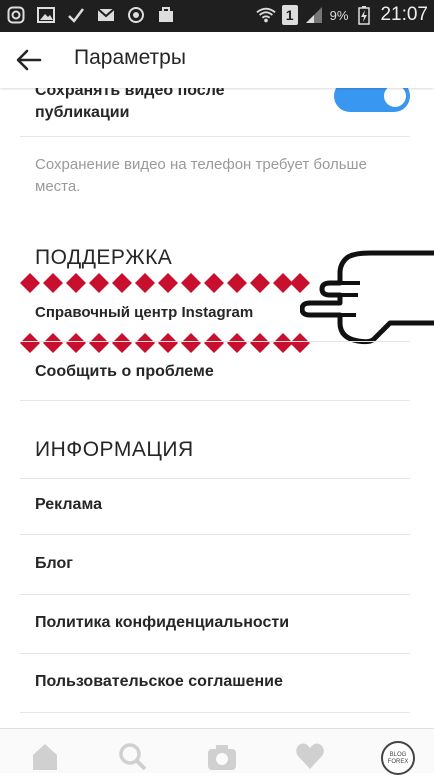 The width and height of the screenshot is (434, 776). Describe the element at coordinates (367, 297) in the screenshot. I see `pointing-hand-icon` at that location.